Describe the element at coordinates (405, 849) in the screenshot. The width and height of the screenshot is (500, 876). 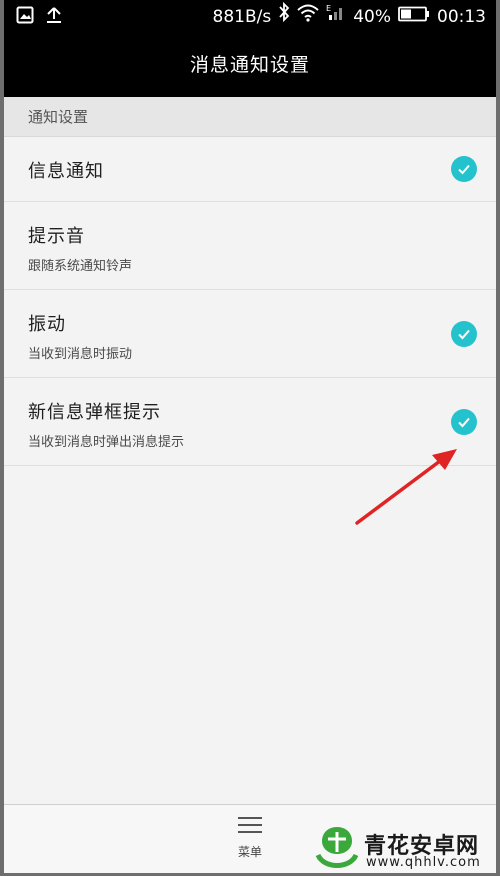
I see `watermark: 青花安卓网 www.qhhlv.com` at that location.